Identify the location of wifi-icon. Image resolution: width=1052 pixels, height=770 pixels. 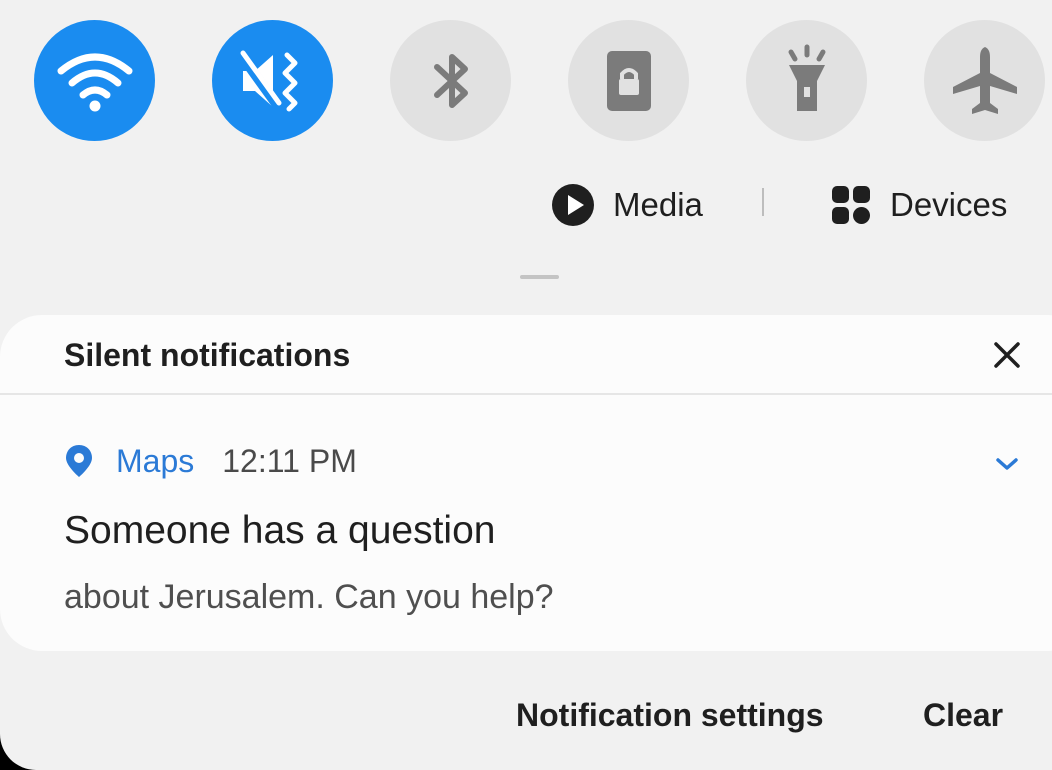
(94, 82).